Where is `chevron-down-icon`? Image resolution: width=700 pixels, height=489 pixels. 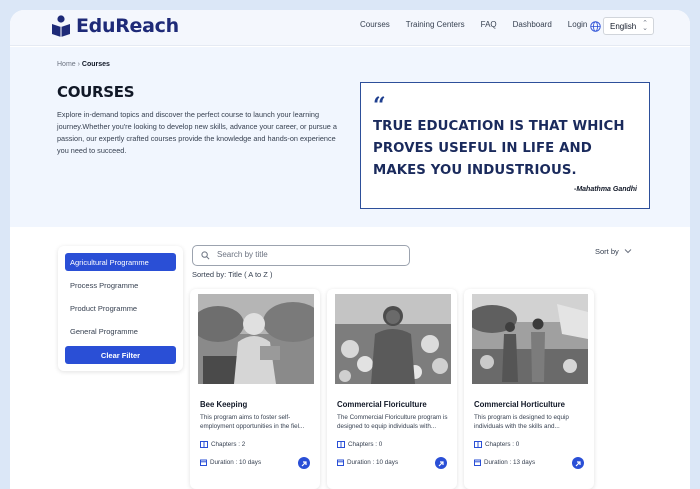
chevron-down-icon is located at coordinates (628, 251).